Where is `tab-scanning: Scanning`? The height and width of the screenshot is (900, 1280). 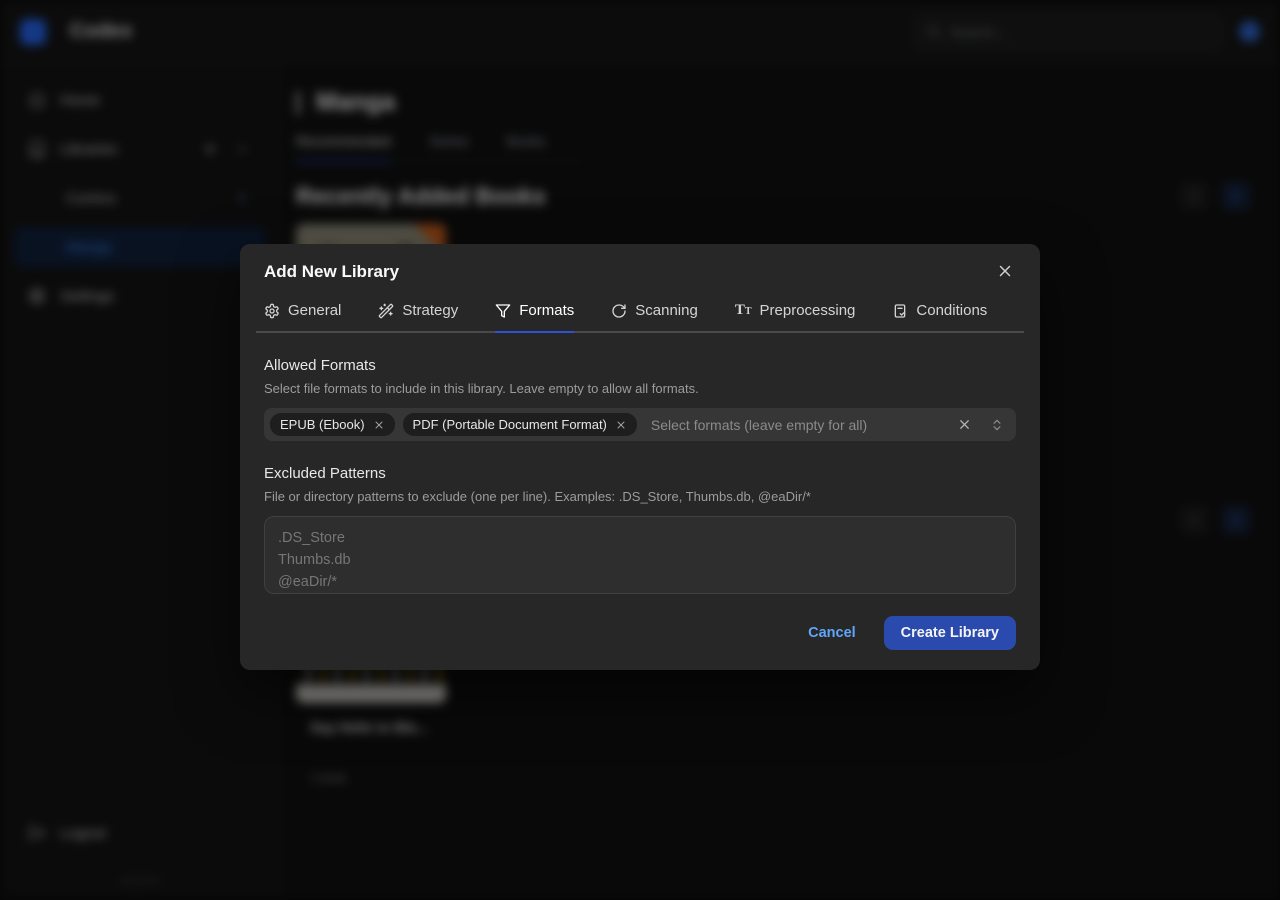
tab-scanning: Scanning is located at coordinates (654, 317).